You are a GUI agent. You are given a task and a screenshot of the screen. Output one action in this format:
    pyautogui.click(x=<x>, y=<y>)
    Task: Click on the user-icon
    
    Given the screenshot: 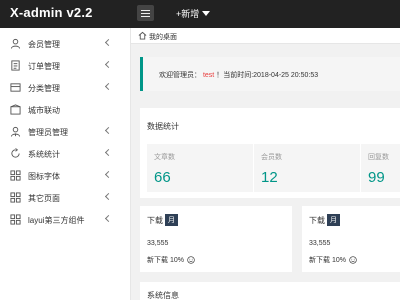 What is the action you would take?
    pyautogui.click(x=15, y=43)
    